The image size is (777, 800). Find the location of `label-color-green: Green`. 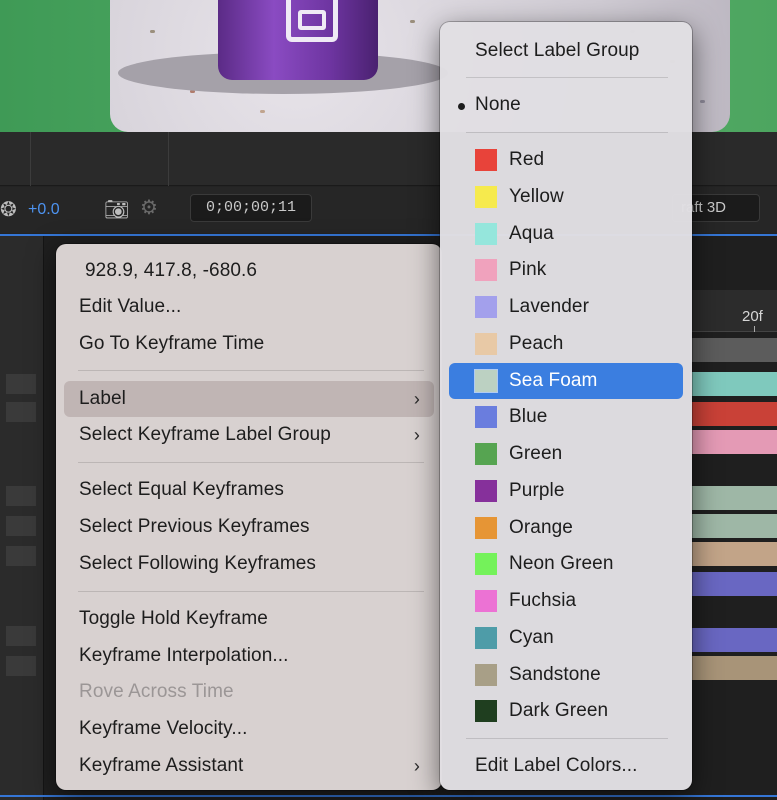

label-color-green: Green is located at coordinates (566, 454).